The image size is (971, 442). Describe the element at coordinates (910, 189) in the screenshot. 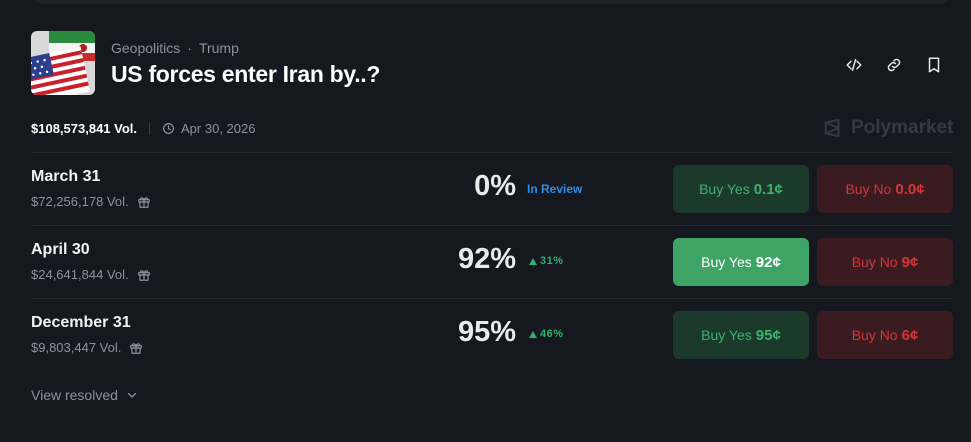

I see `buy-no-price: 0.0¢` at that location.